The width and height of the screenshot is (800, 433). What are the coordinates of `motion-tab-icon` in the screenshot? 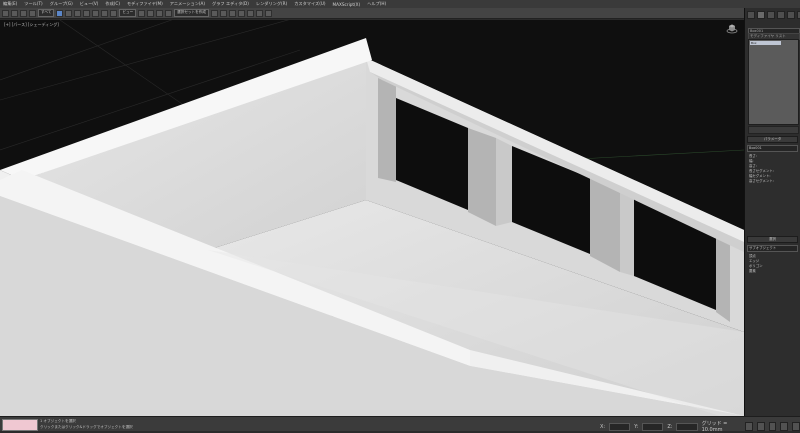 It's located at (781, 15).